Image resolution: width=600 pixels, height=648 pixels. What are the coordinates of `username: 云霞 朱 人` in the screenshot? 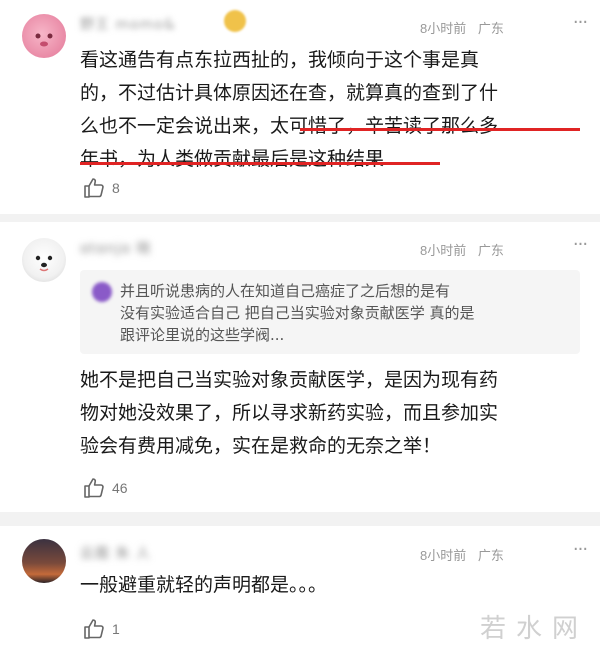 It's located at (160, 554).